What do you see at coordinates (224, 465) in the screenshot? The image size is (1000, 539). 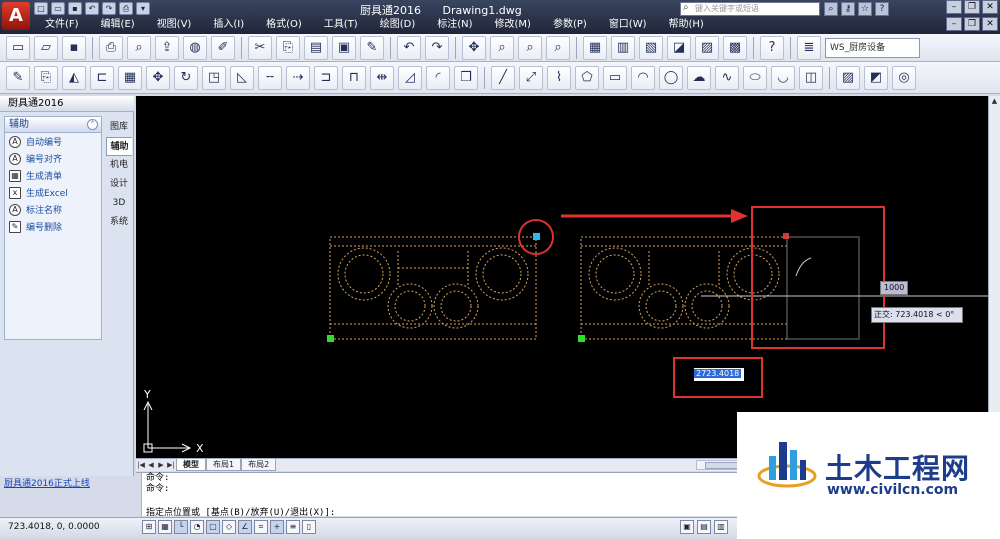 I see `tab-layout1: 布局1` at bounding box center [224, 465].